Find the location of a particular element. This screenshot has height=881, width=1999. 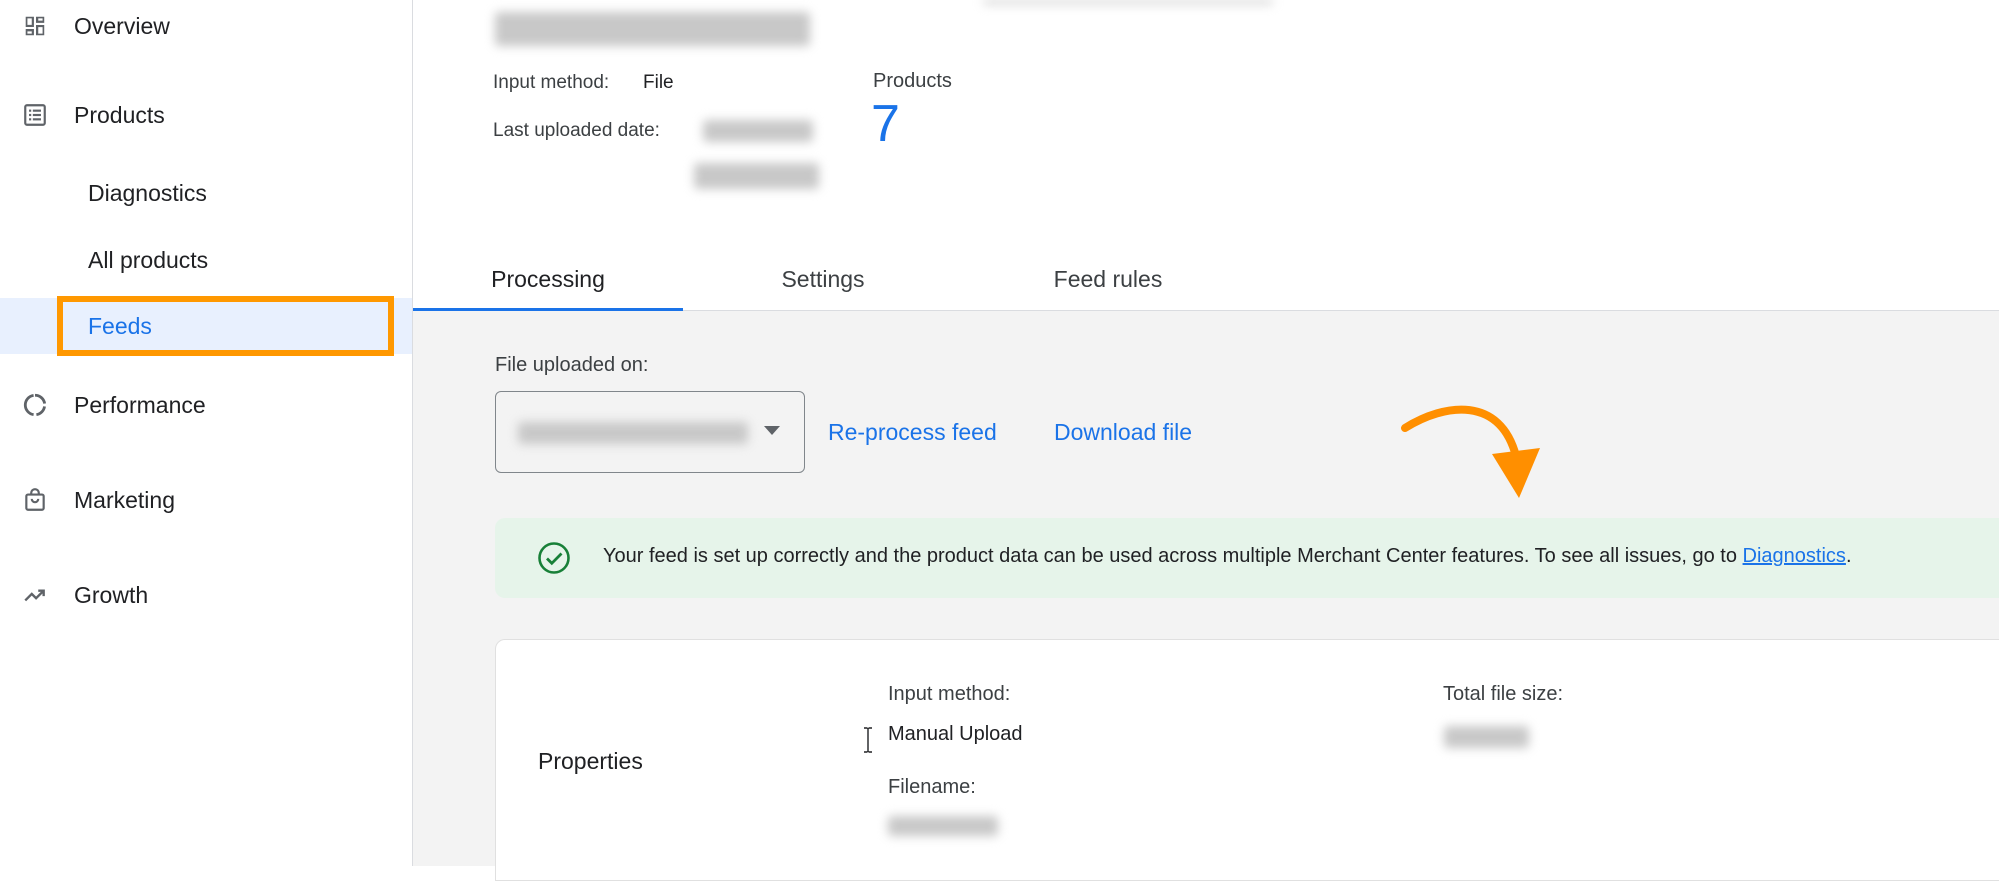

total-size-redacted is located at coordinates (1486, 737).